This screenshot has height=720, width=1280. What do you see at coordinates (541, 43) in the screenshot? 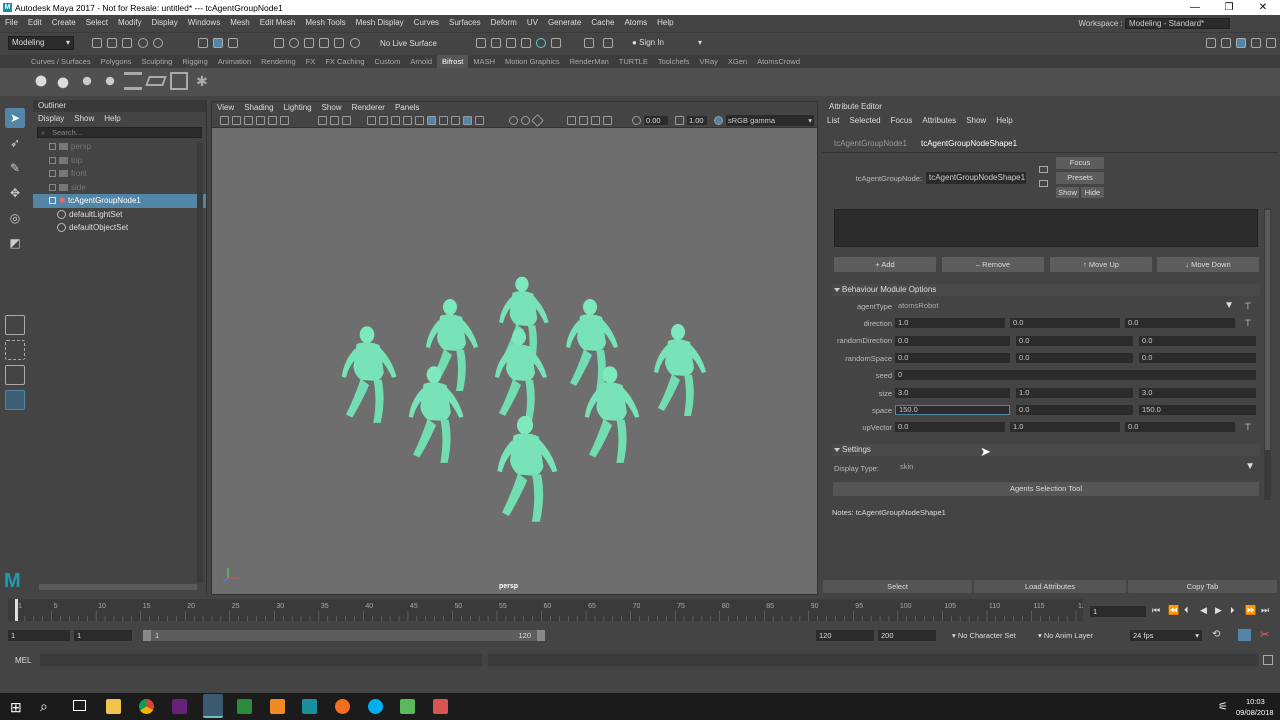
I see `hypershade-icon` at bounding box center [541, 43].